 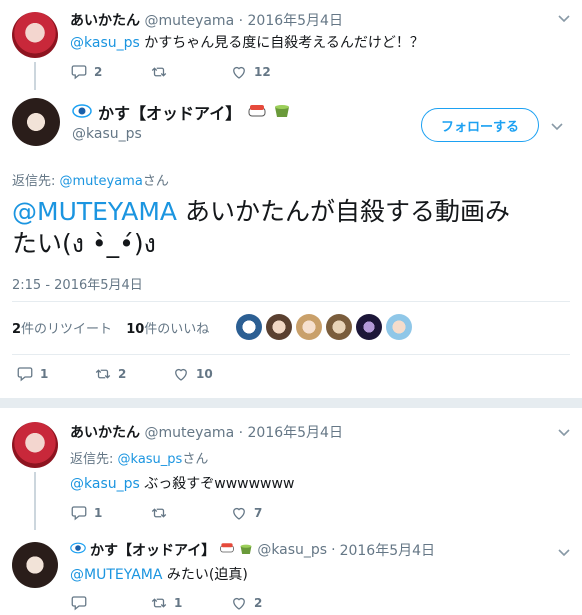 I want to click on reply-to-user-link: @kasu_ps, so click(x=150, y=459).